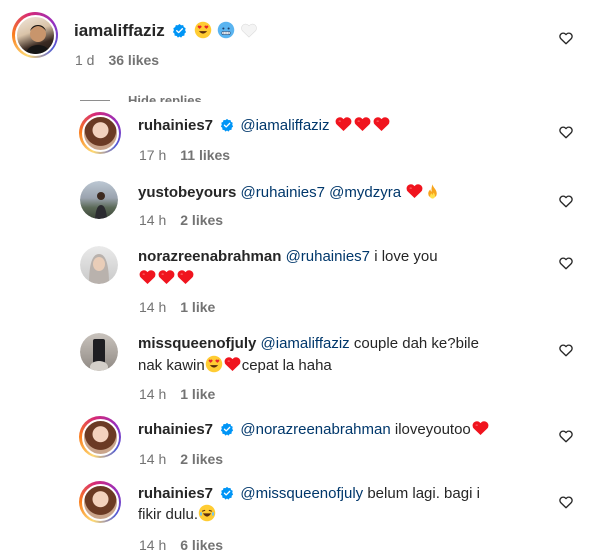 The image size is (590, 553). Describe the element at coordinates (328, 256) in the screenshot. I see `mention-link: @ruhainies7` at that location.